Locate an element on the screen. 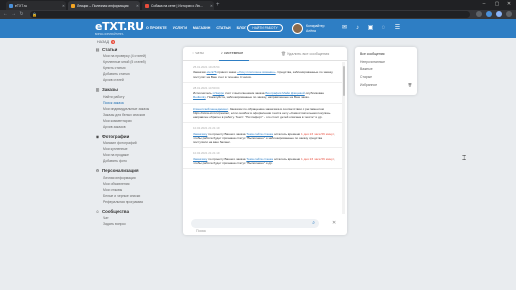 This screenshot has height=290, width=516. delete-all-button: 🗑 Удалить все сообщения is located at coordinates (305, 53).